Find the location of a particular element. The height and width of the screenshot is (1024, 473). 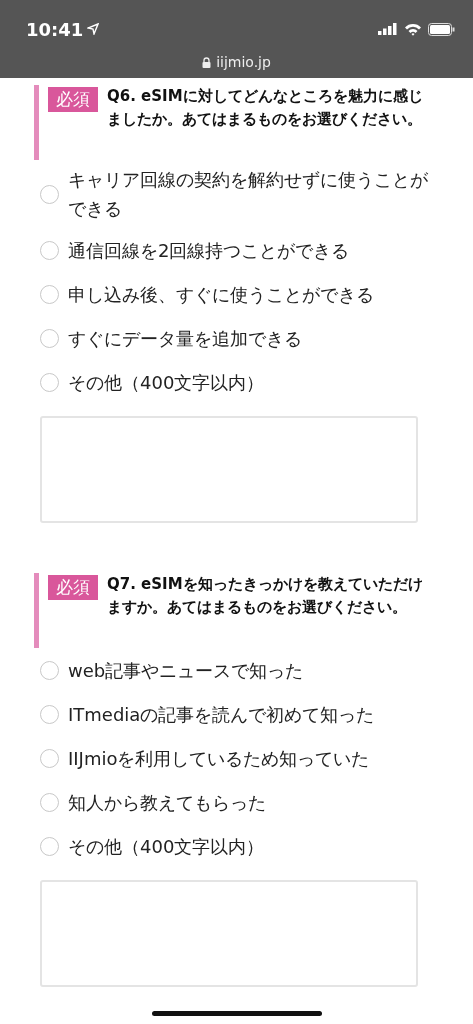

option-label: ITmediaの記事を読んで初めて知った is located at coordinates (221, 714).